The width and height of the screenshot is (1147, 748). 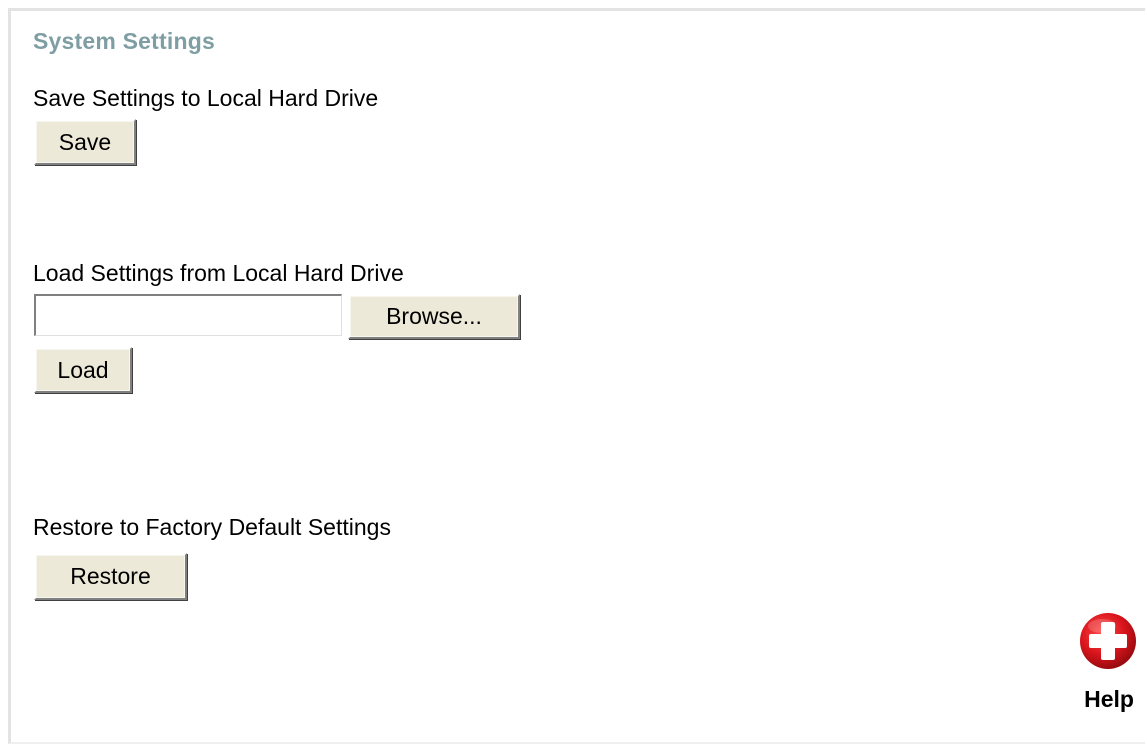 I want to click on settings-file-input, so click(x=188, y=315).